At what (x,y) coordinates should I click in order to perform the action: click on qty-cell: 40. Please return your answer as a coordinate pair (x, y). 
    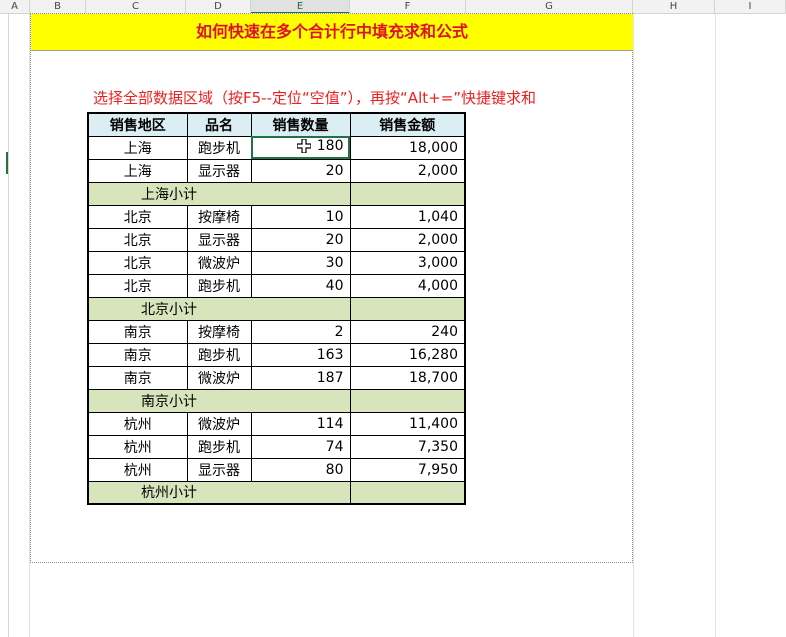
    Looking at the image, I should click on (300, 285).